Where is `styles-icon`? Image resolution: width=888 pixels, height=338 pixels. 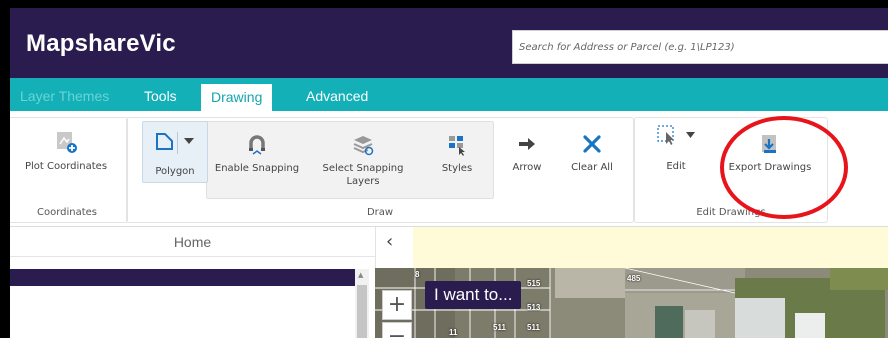 styles-icon is located at coordinates (457, 146).